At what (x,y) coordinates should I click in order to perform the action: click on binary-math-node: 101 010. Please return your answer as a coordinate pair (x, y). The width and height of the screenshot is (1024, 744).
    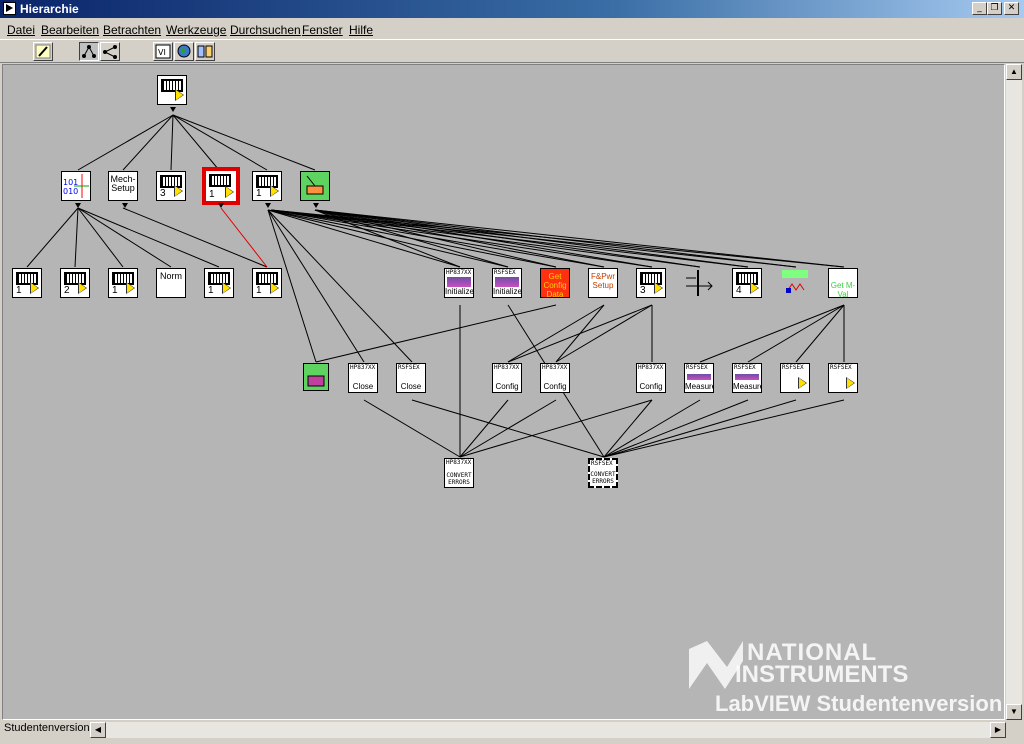
    Looking at the image, I should click on (76, 186).